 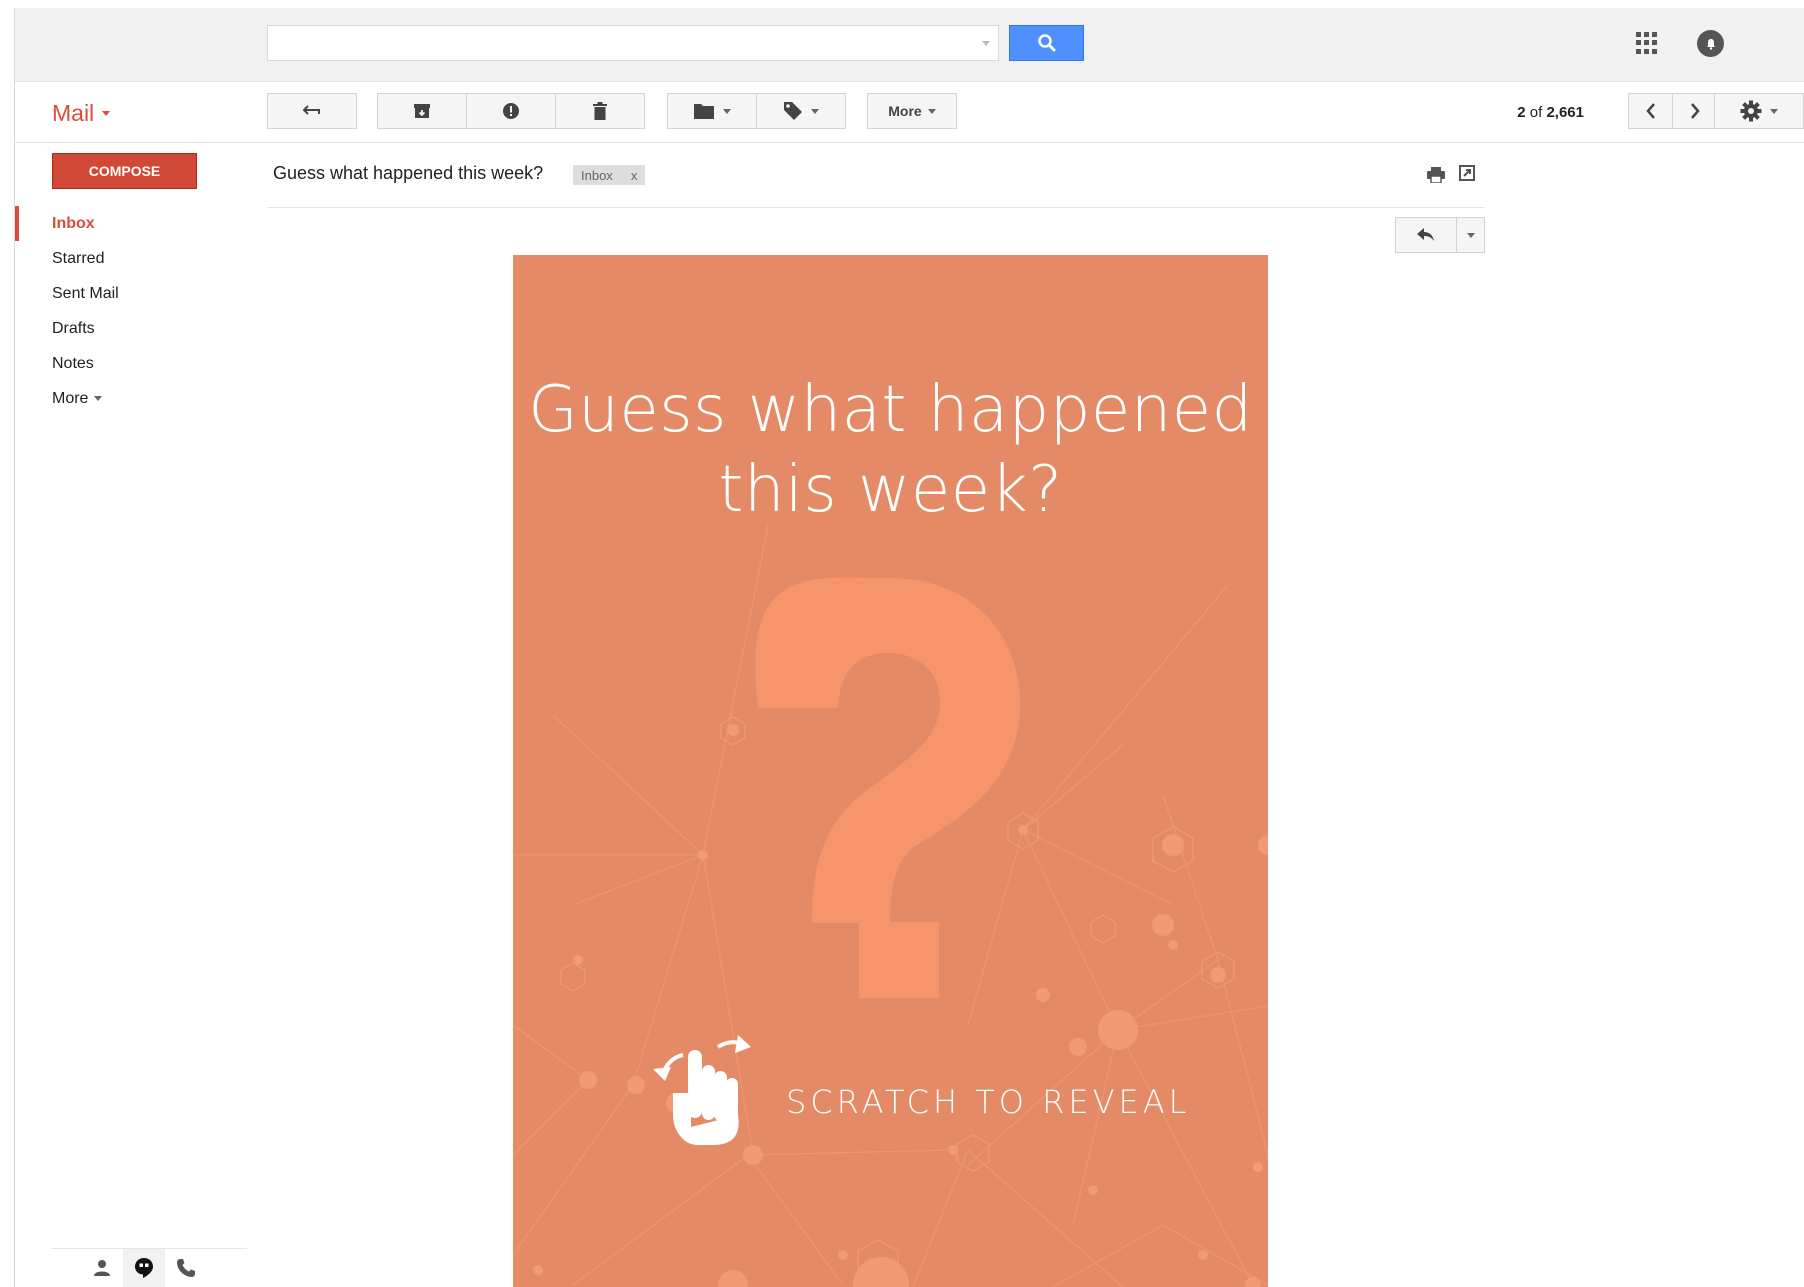 I want to click on exclamation-icon, so click(x=511, y=111).